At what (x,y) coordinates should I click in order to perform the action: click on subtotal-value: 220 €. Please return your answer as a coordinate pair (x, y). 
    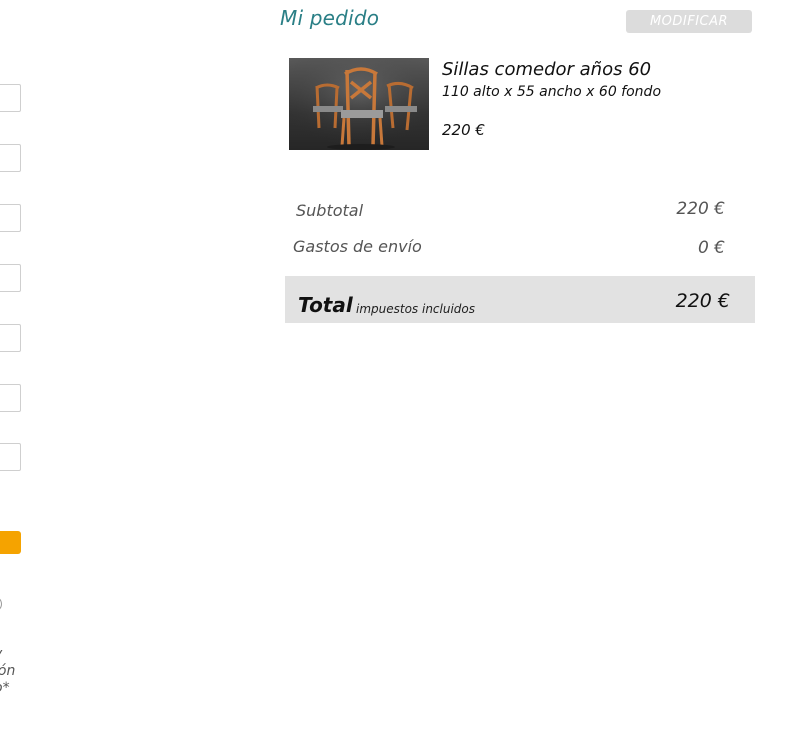
    Looking at the image, I should click on (700, 209).